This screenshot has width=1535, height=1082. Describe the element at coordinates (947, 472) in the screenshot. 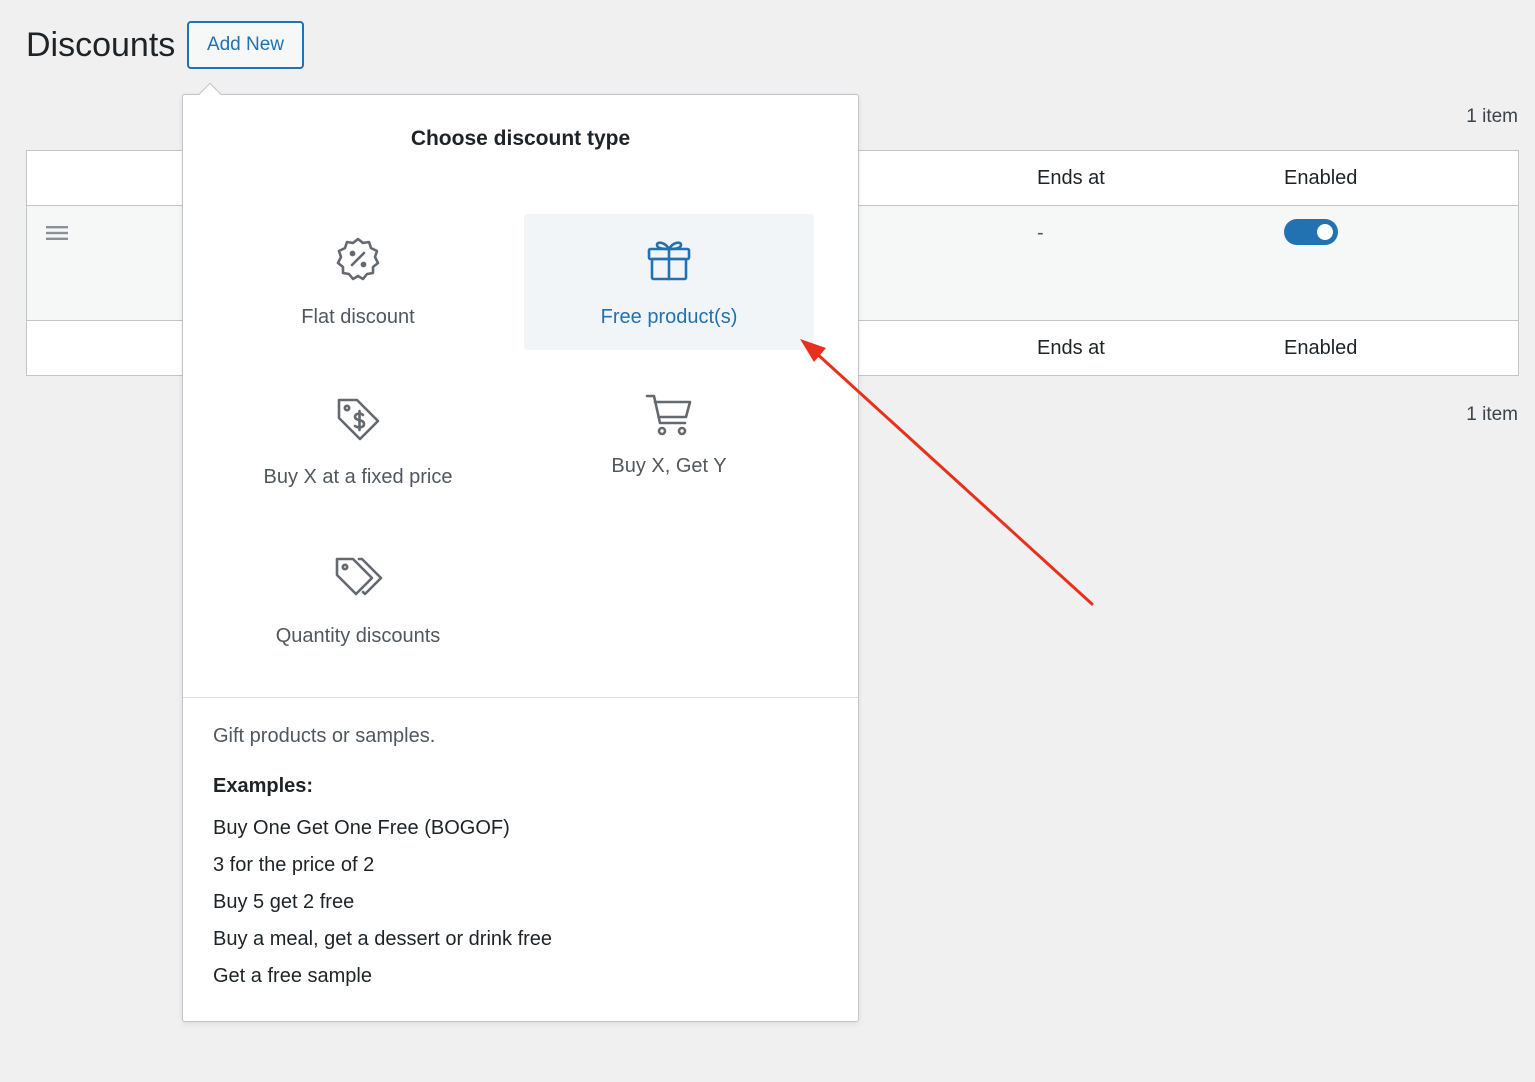

I see `annotation-arrow` at that location.